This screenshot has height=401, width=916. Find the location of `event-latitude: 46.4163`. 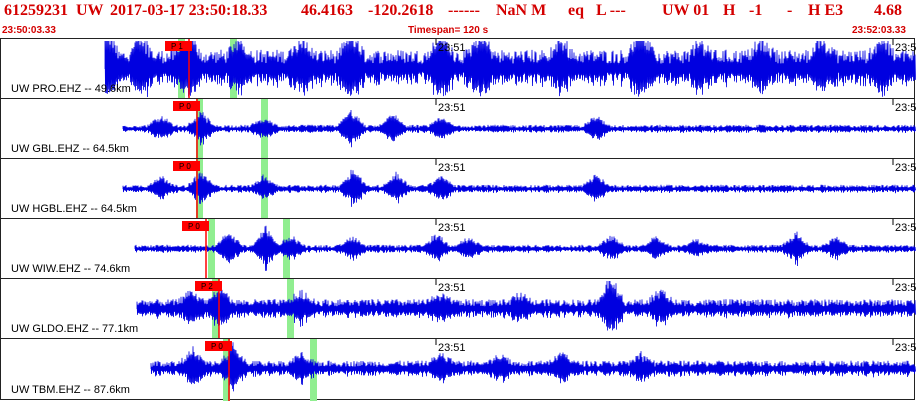

event-latitude: 46.4163 is located at coordinates (327, 10).